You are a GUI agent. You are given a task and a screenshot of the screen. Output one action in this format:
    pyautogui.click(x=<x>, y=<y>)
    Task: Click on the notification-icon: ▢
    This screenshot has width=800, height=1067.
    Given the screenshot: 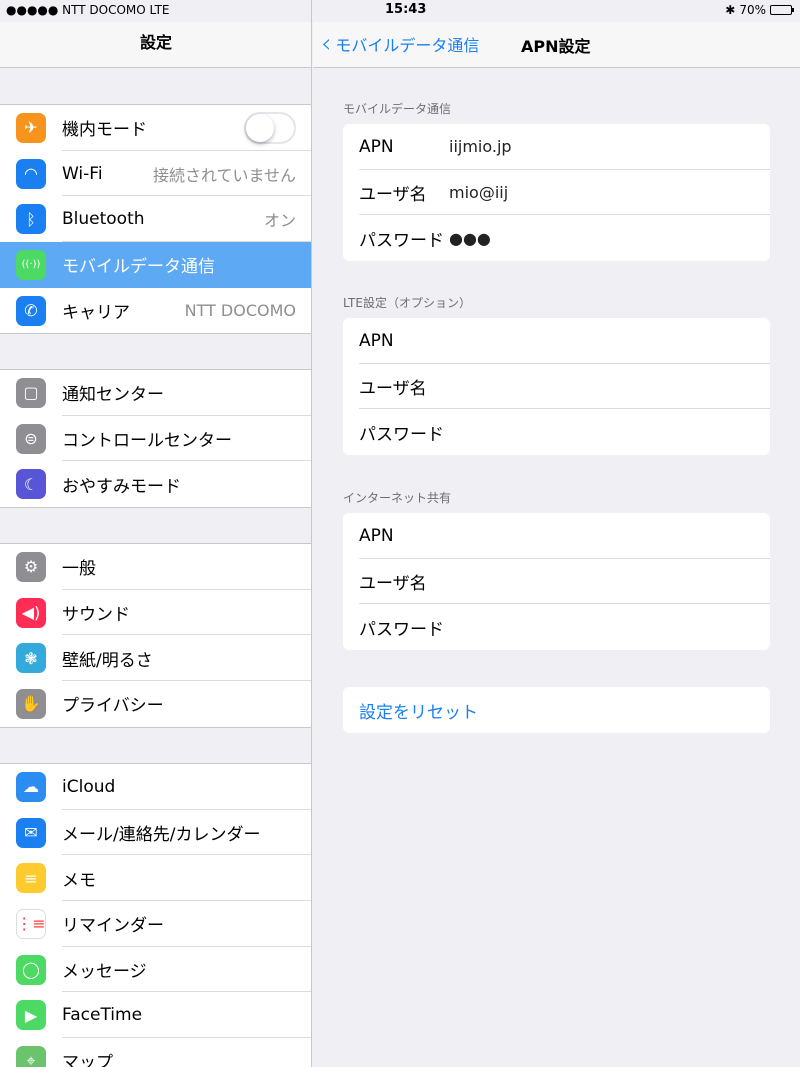 What is the action you would take?
    pyautogui.click(x=31, y=392)
    